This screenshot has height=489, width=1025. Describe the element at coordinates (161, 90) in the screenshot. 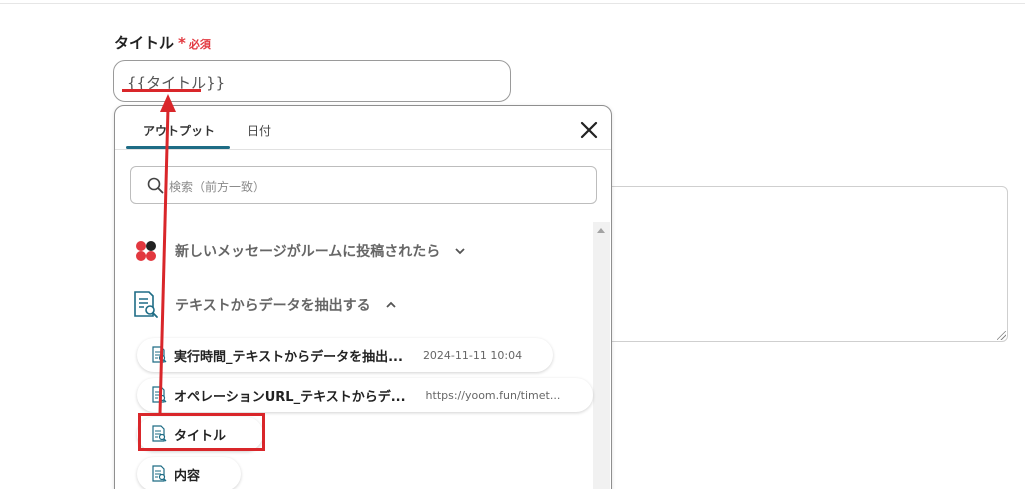

I see `annotation-underline` at that location.